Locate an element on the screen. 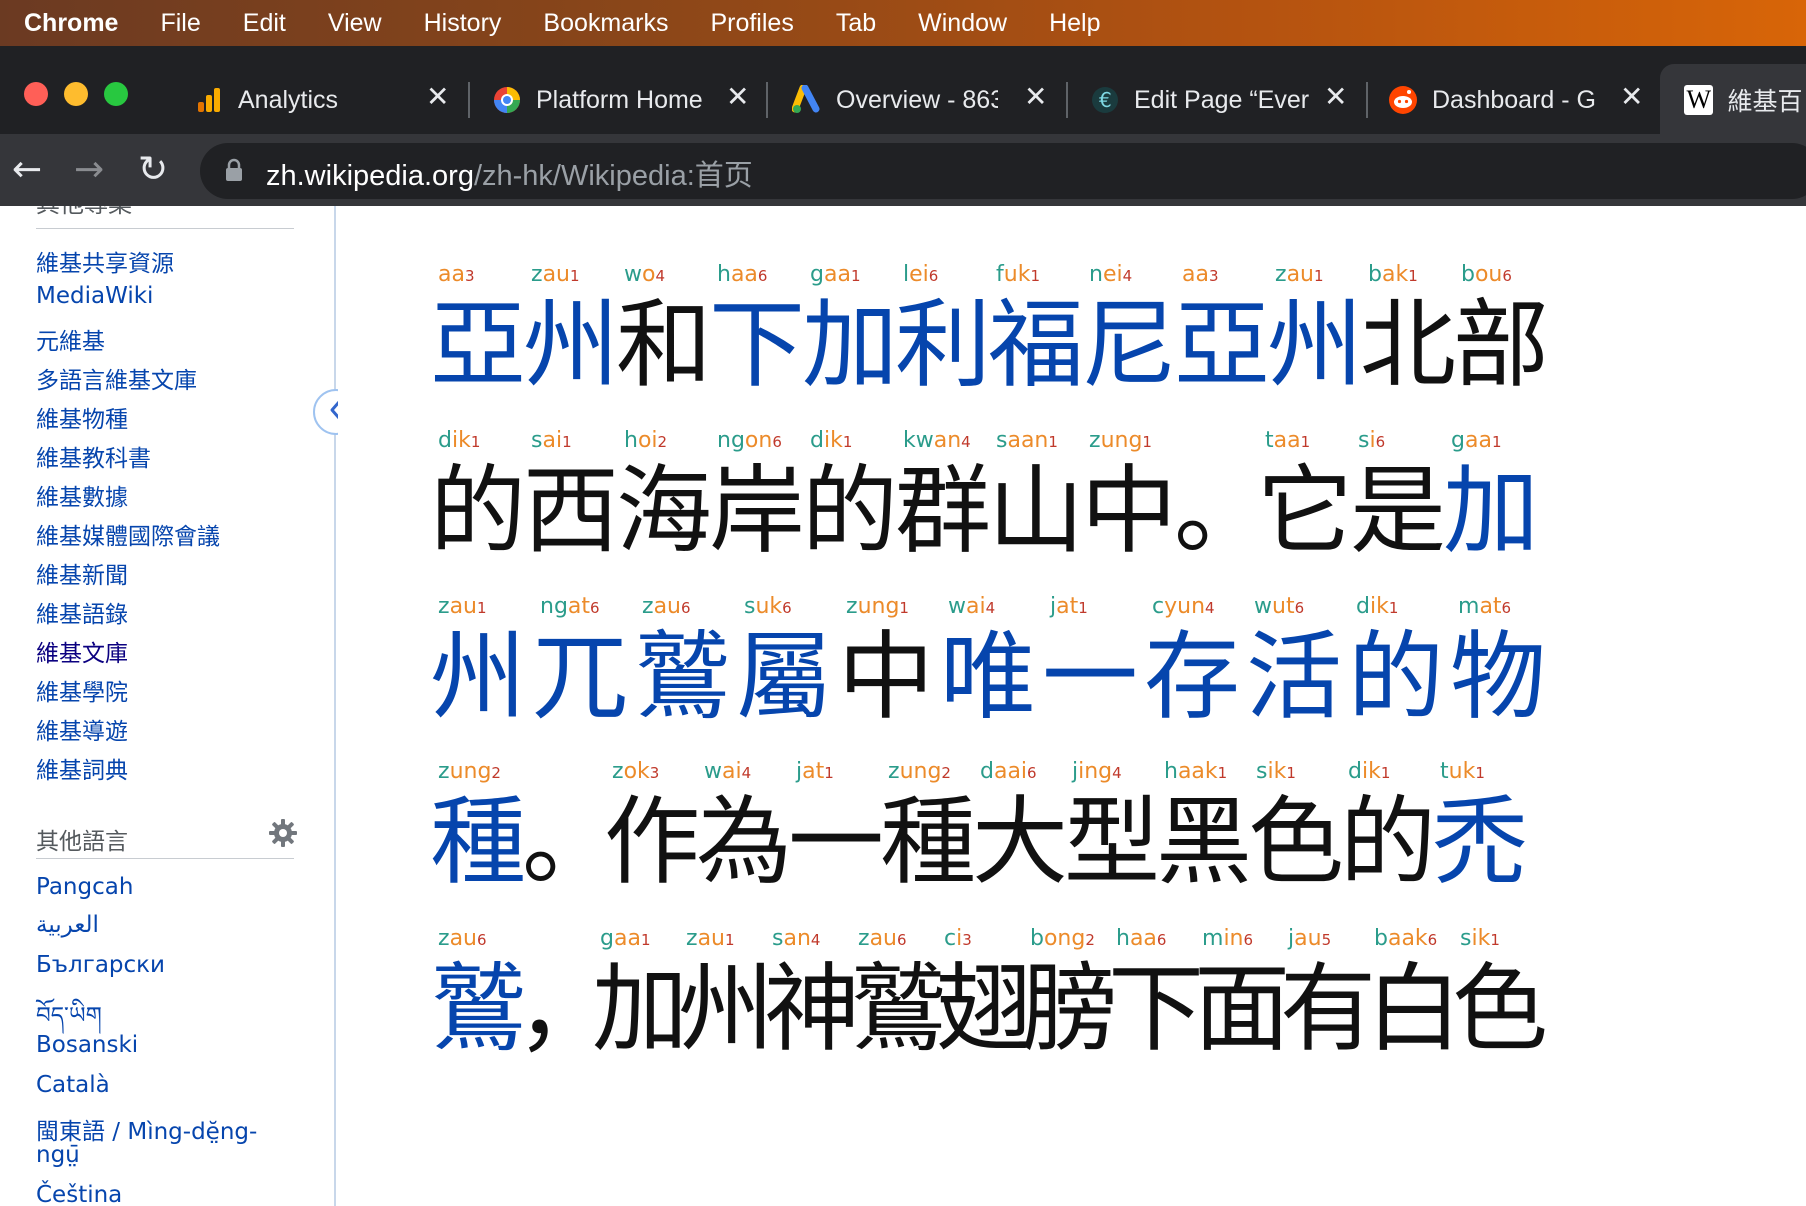 This screenshot has width=1806, height=1206. linked-character: lei6 利 is located at coordinates (947, 332).